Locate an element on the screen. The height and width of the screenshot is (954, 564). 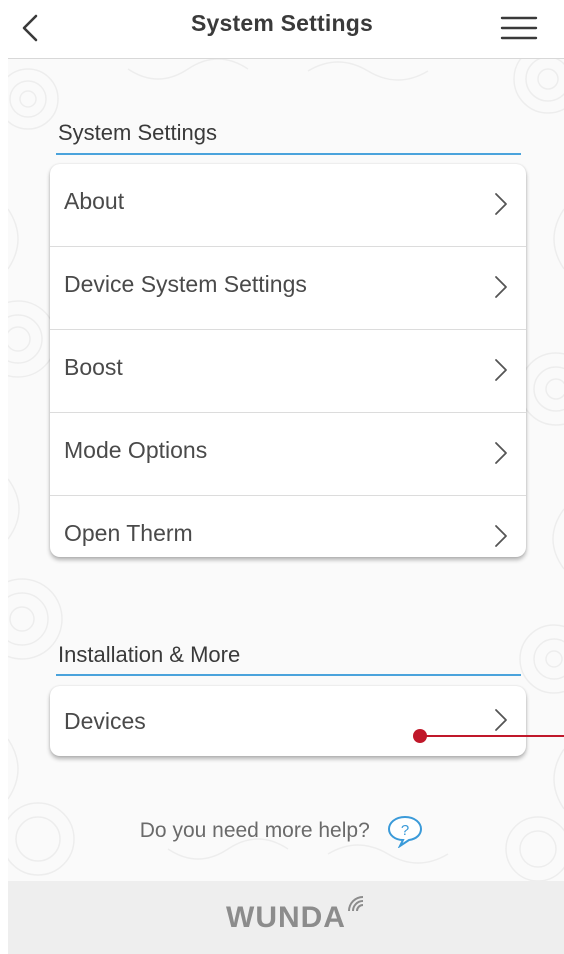
help-section: Do you need more help? ? is located at coordinates (282, 831).